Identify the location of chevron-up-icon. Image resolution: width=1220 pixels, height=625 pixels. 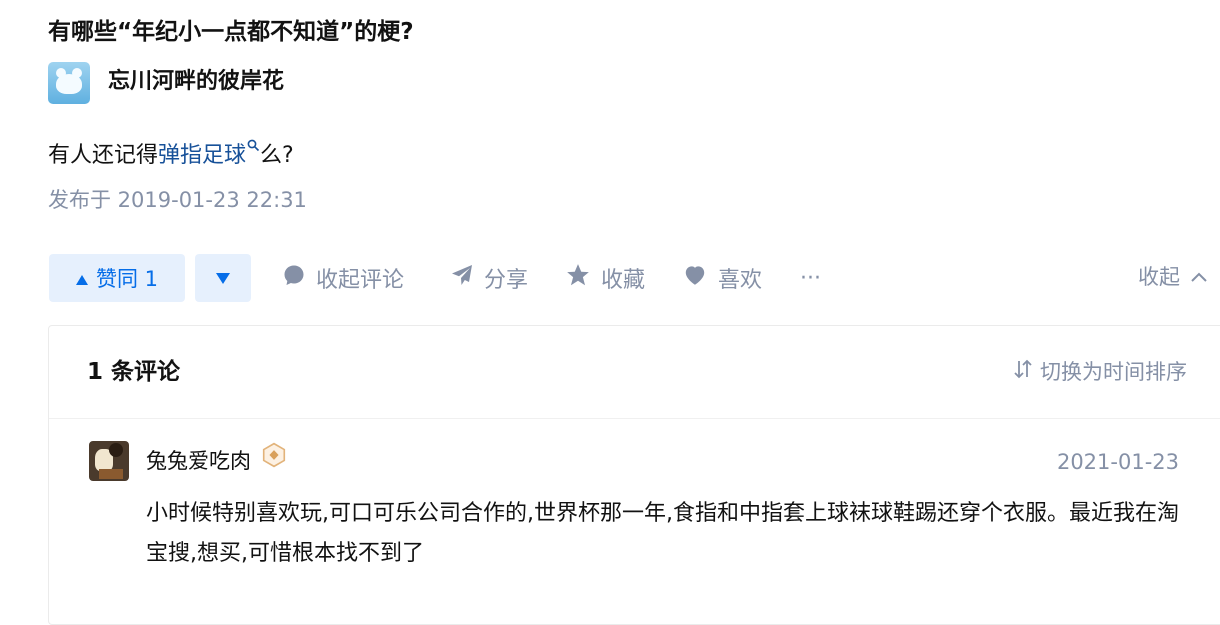
(1199, 276).